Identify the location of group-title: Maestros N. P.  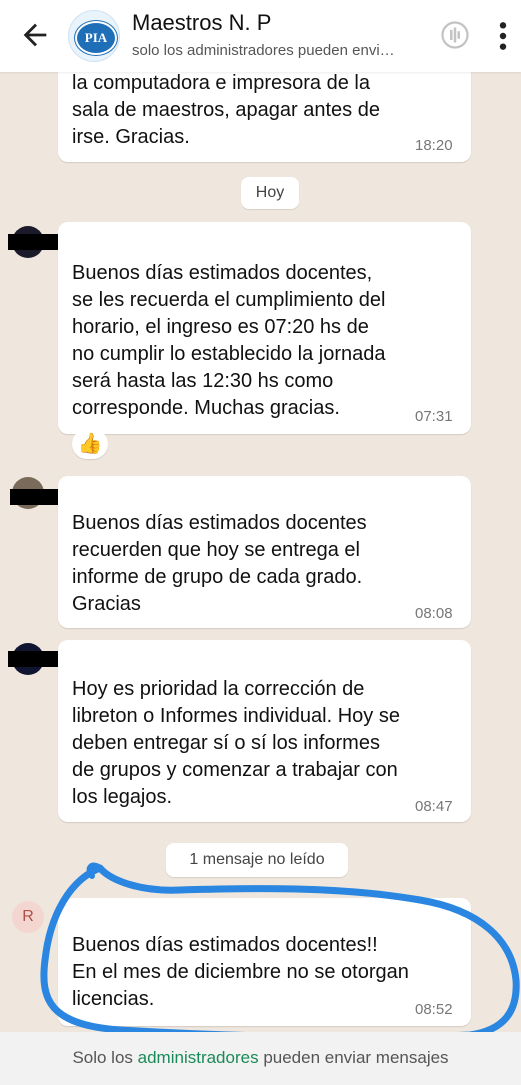
(201, 23).